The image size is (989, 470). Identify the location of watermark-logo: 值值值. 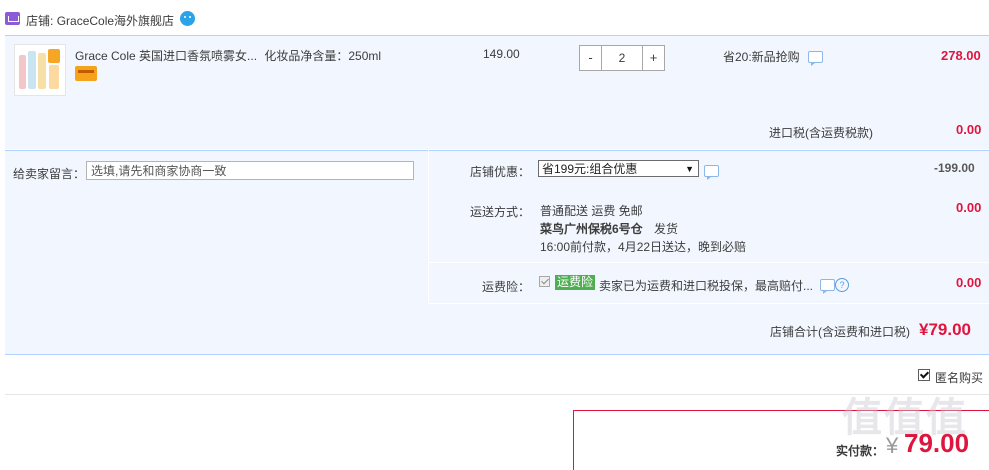
(905, 418).